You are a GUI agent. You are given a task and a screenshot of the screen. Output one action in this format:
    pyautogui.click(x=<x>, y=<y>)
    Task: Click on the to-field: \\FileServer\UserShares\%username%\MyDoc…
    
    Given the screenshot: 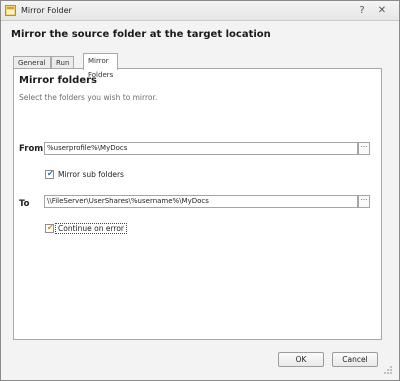 What is the action you would take?
    pyautogui.click(x=201, y=201)
    